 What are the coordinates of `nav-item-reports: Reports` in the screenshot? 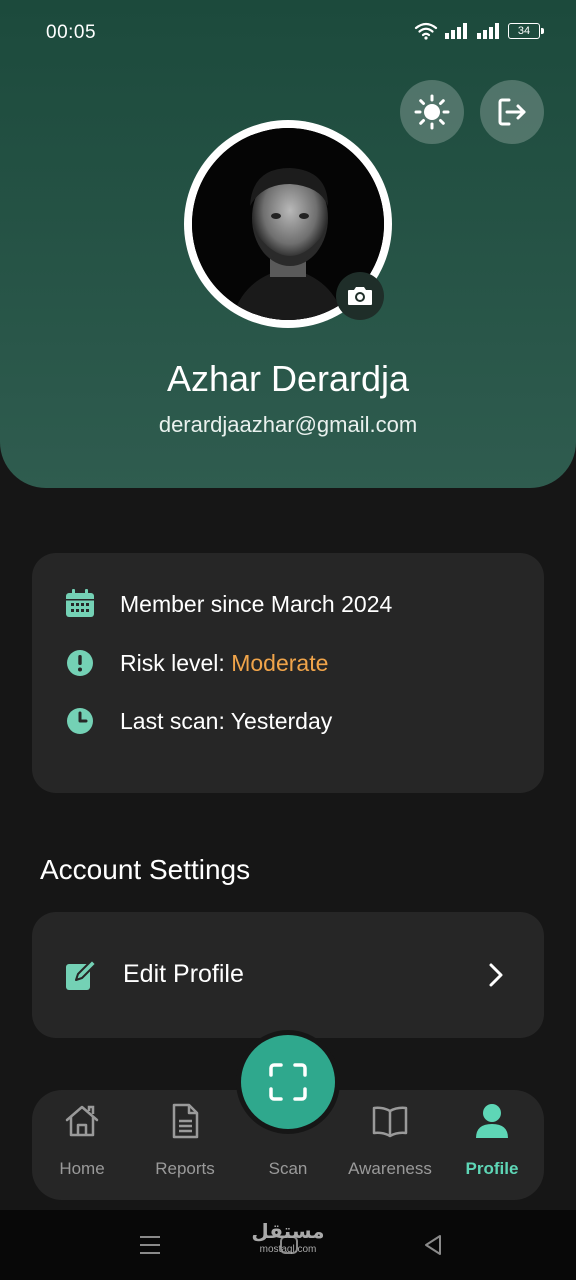 It's located at (185, 1145).